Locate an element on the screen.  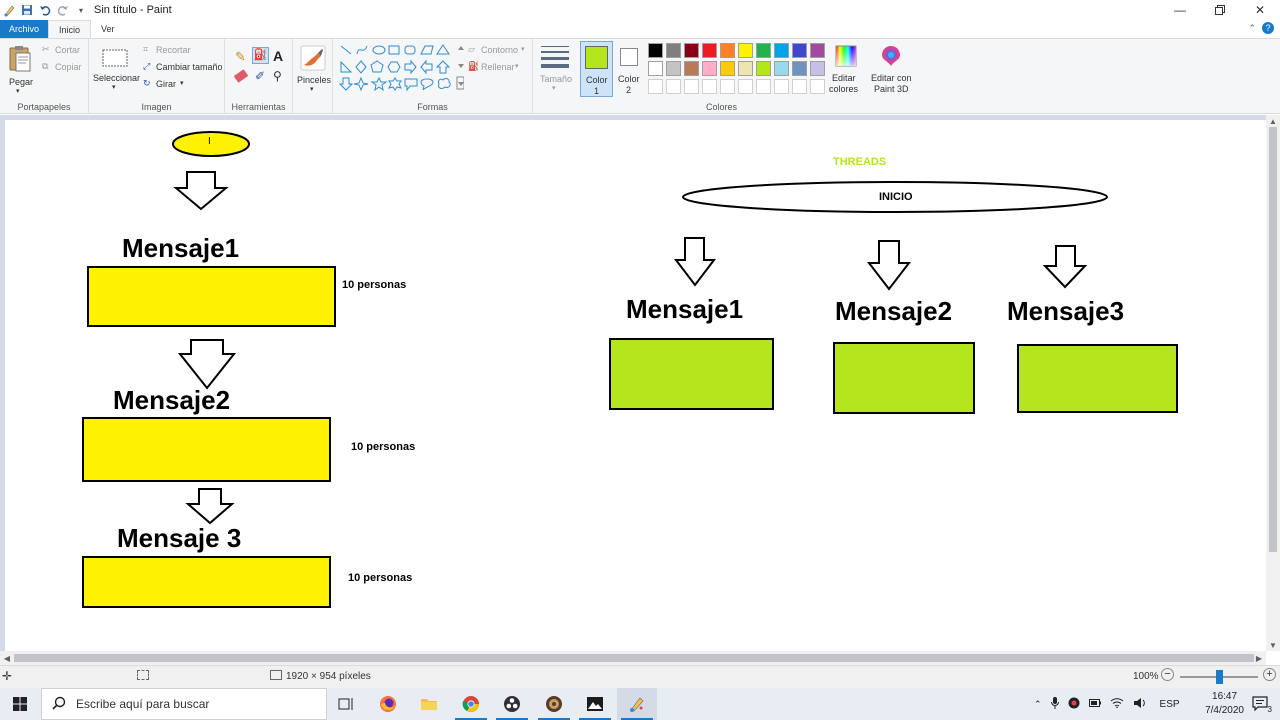
emblem-icon is located at coordinates (554, 704).